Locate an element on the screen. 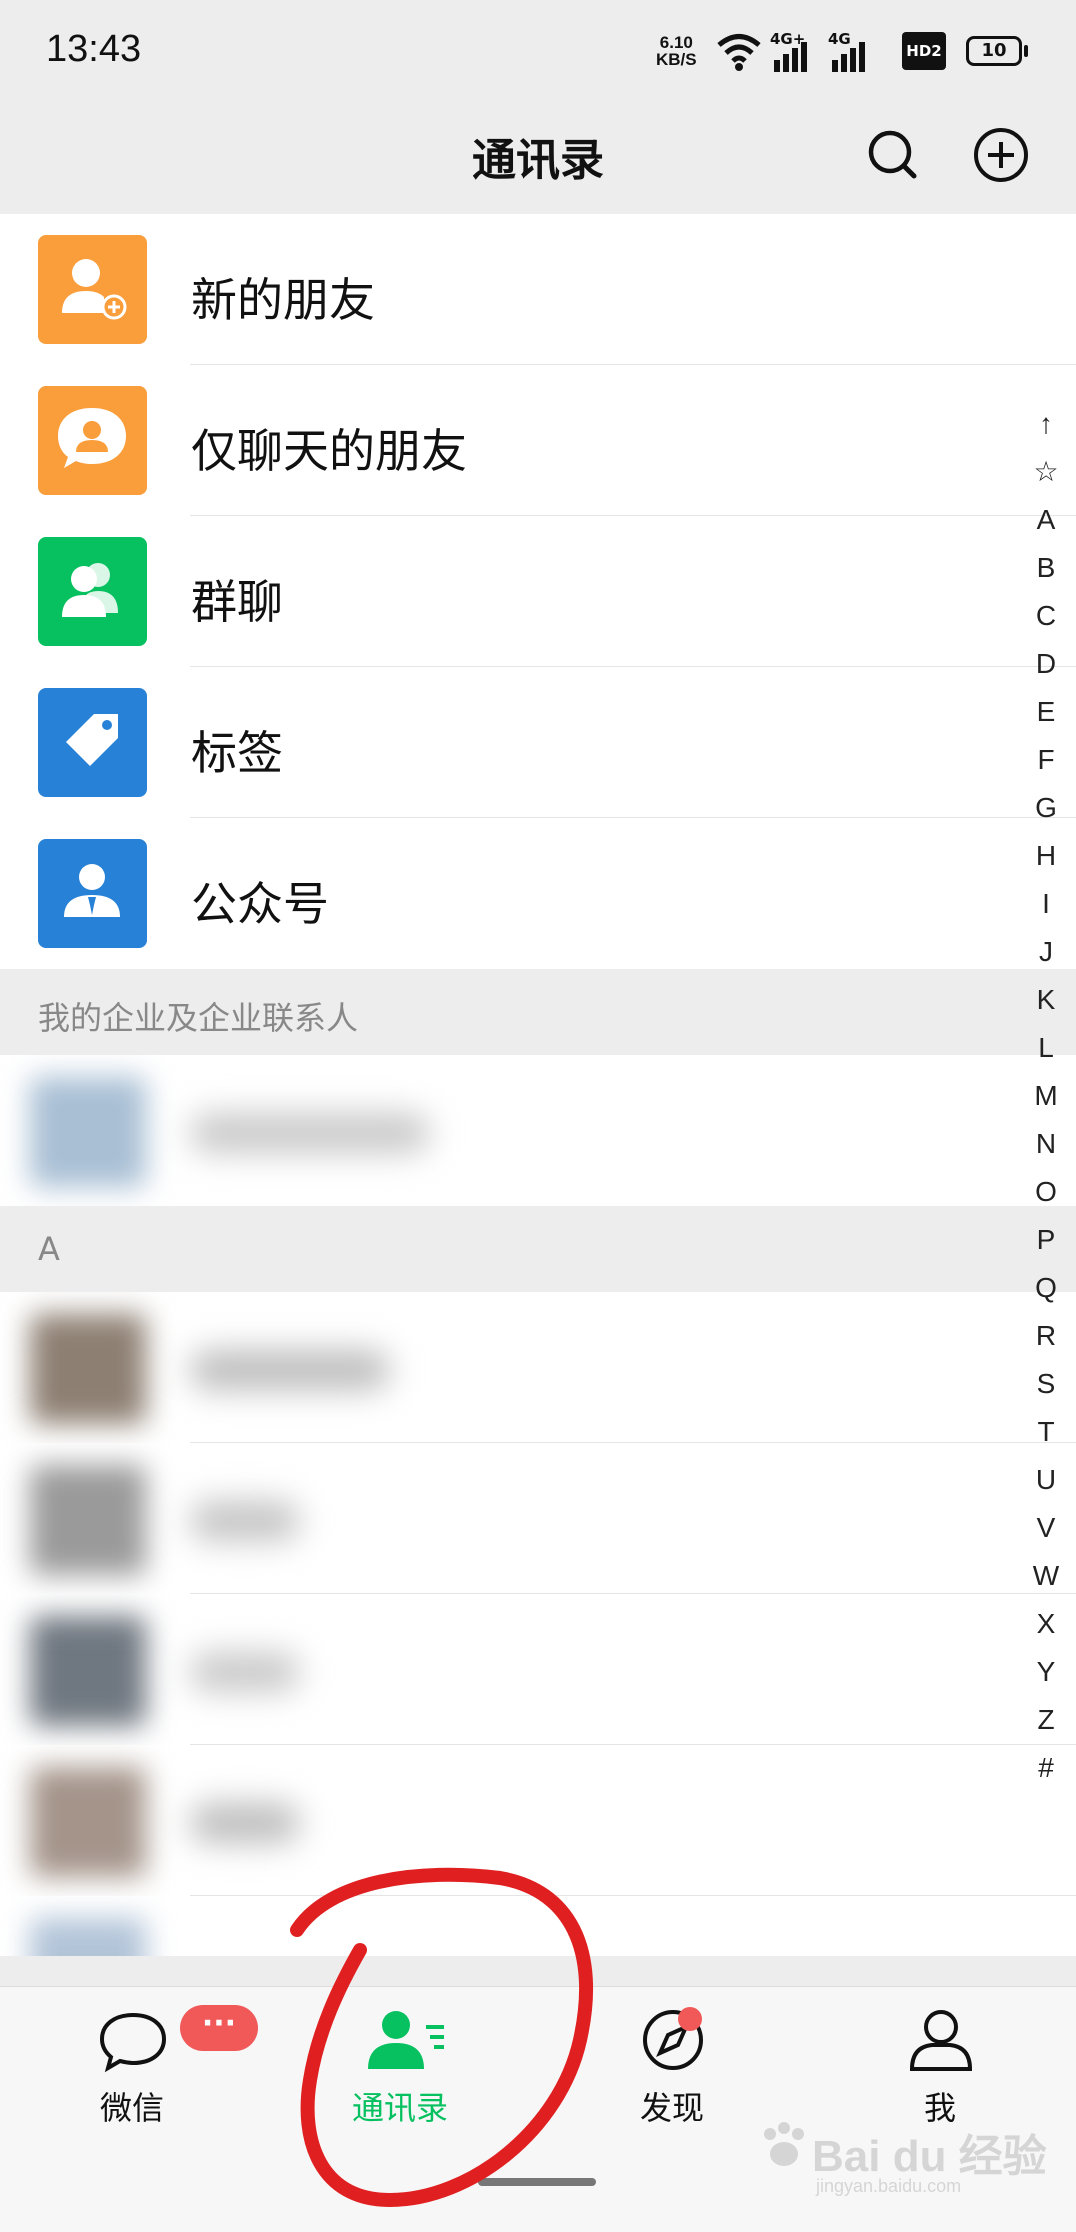 This screenshot has width=1076, height=2232. person-icon is located at coordinates (941, 2040).